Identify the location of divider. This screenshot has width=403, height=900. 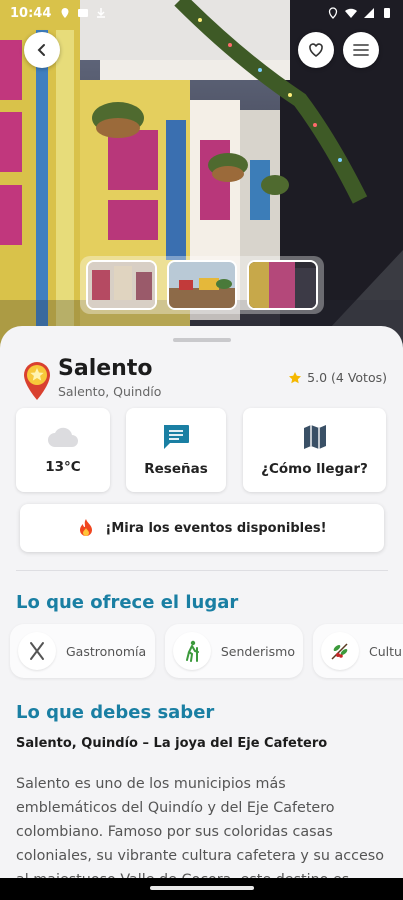
(202, 570).